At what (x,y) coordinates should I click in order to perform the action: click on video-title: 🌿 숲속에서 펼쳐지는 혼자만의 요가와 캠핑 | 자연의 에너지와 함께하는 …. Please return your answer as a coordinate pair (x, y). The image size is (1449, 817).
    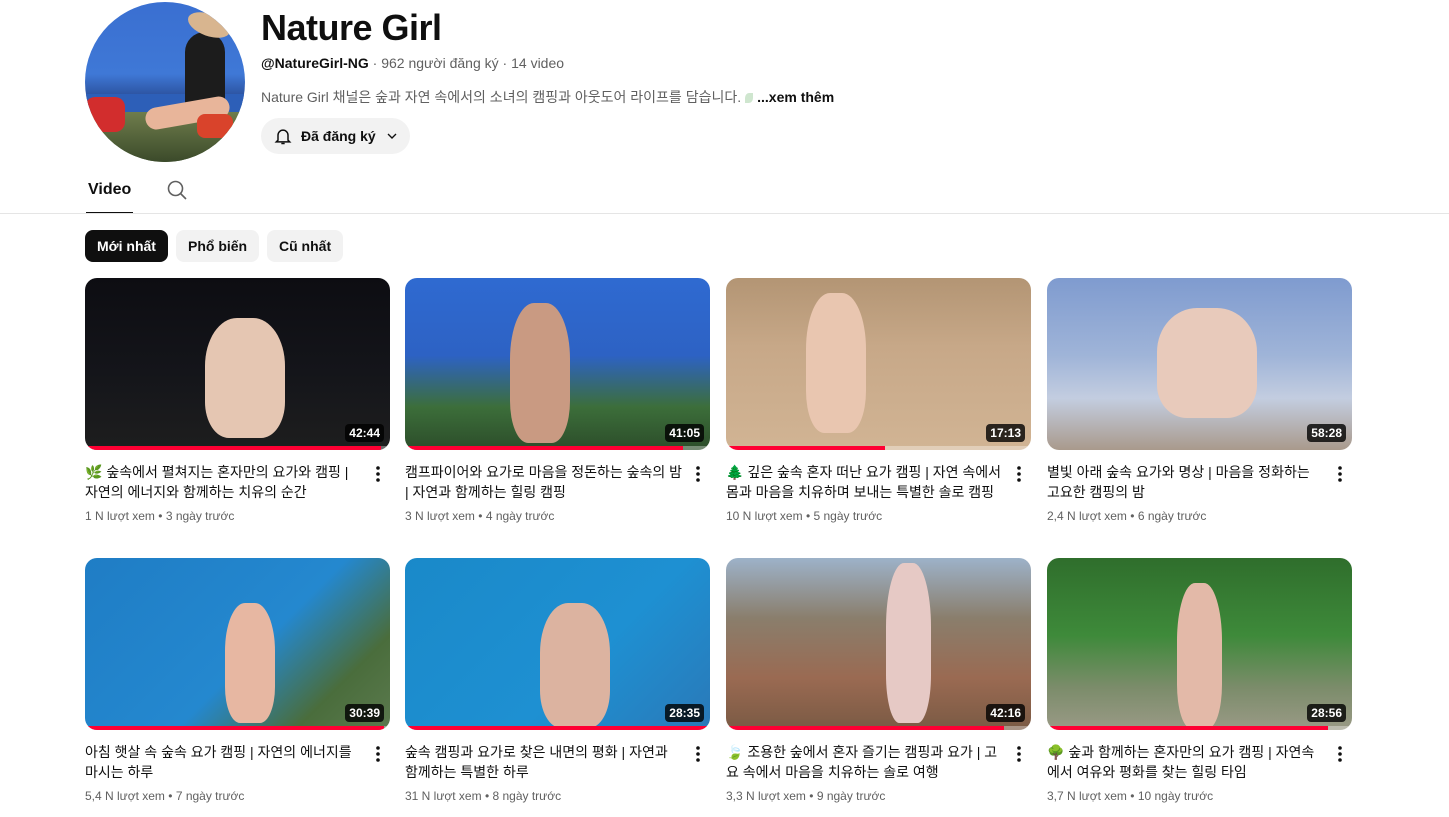
    Looking at the image, I should click on (224, 482).